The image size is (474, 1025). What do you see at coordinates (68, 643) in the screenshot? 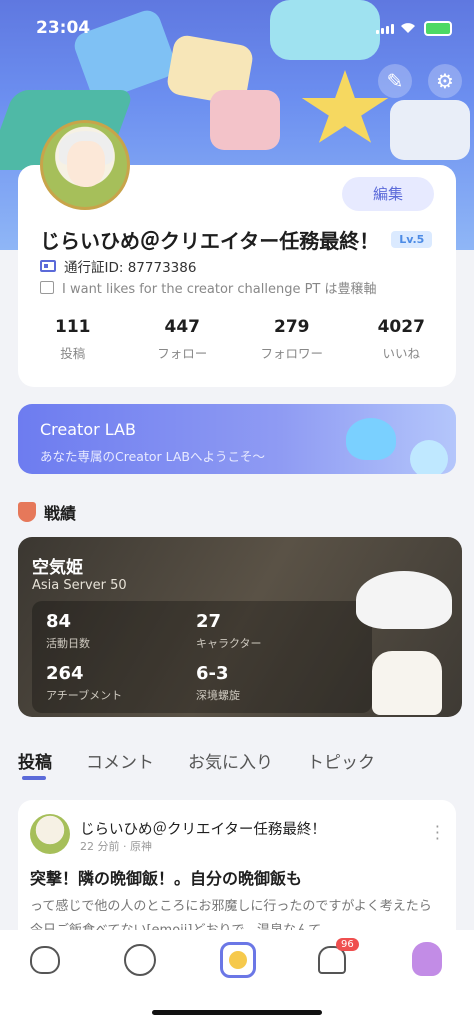
I see `stat-label: 活動日数` at bounding box center [68, 643].